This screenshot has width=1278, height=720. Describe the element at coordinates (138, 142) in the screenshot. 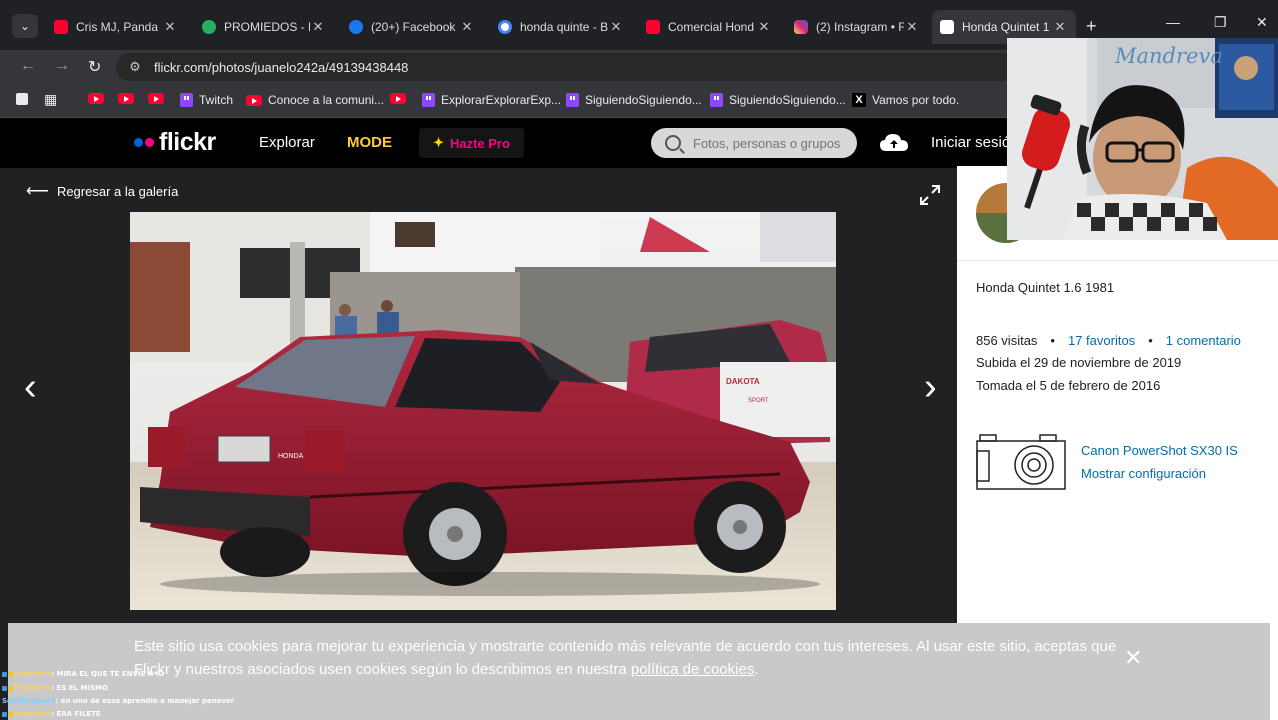

I see `logo-blue-dot` at that location.